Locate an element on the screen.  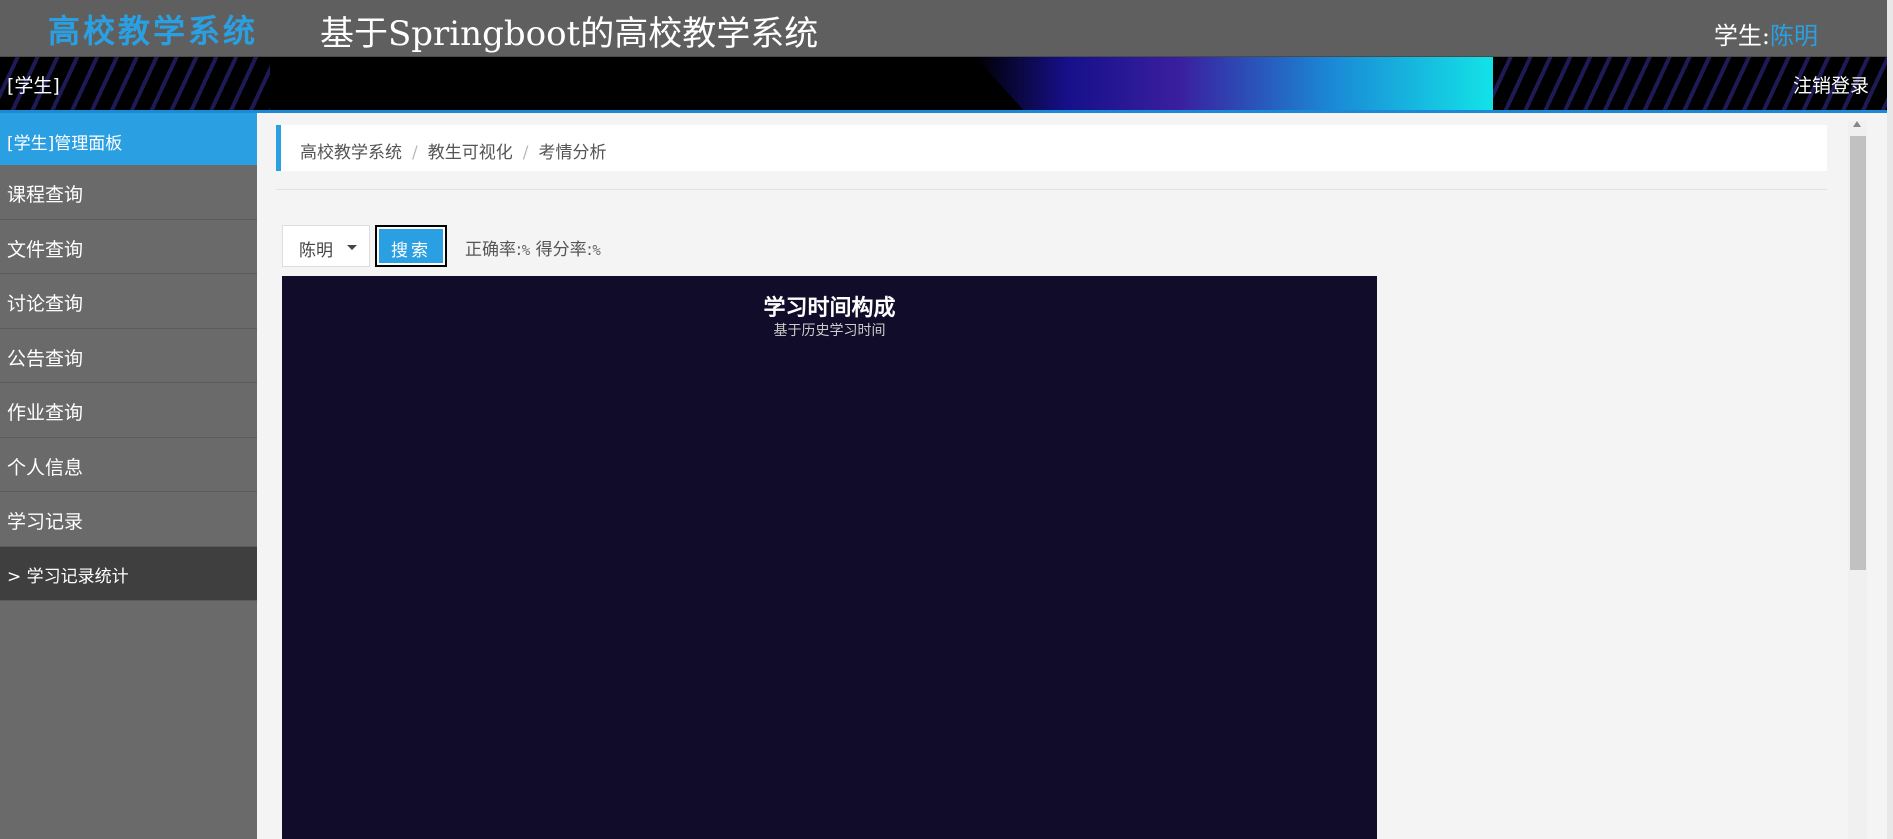
vertical-scrollbar is located at coordinates (1857, 480).